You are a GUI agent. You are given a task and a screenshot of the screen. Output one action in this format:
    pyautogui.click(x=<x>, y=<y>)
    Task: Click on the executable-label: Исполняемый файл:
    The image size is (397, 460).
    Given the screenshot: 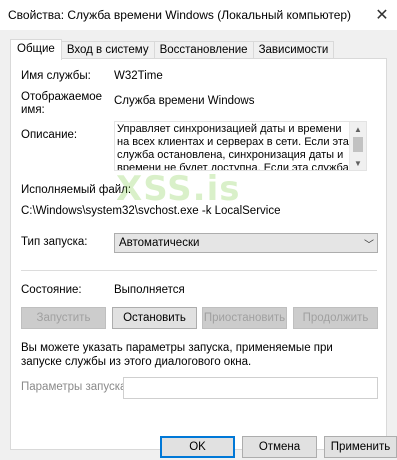 What is the action you would take?
    pyautogui.click(x=76, y=190)
    